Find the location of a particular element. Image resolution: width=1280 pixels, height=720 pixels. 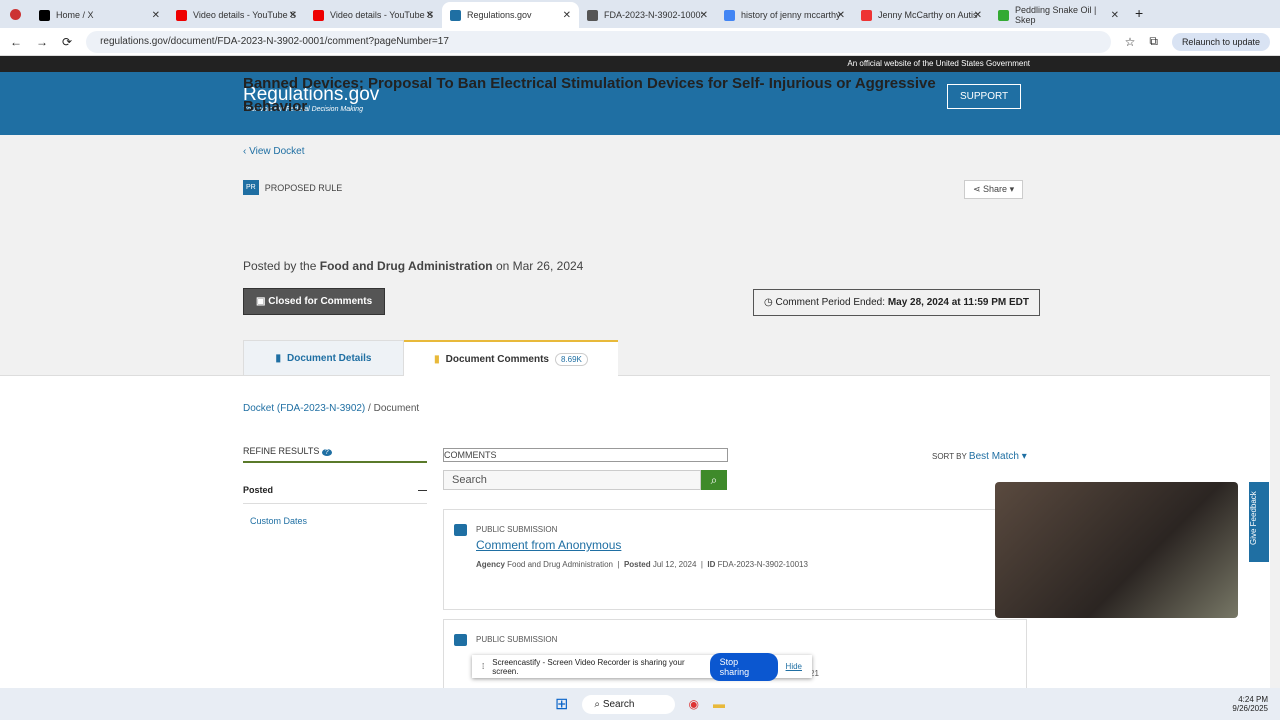

browser-tab: FDA-2023-N-3902-1000: ✕ is located at coordinates (647, 15).